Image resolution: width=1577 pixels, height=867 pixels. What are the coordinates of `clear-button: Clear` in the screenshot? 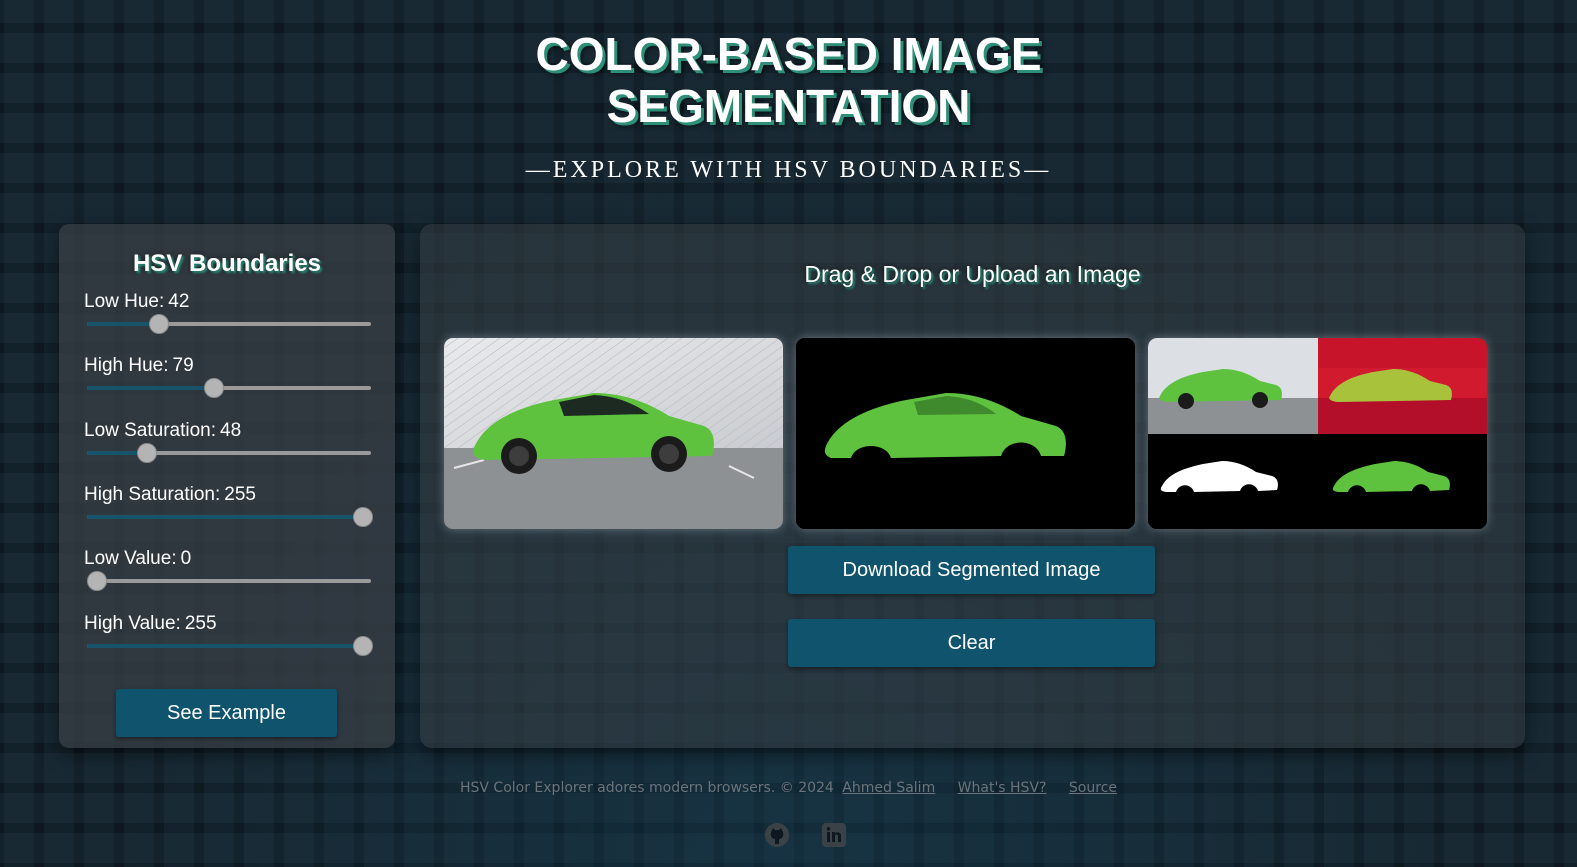 It's located at (971, 643).